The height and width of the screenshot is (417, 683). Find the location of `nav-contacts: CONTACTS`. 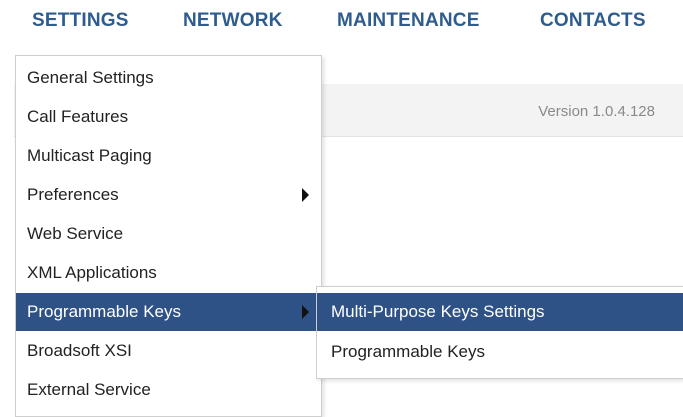

nav-contacts: CONTACTS is located at coordinates (593, 21).